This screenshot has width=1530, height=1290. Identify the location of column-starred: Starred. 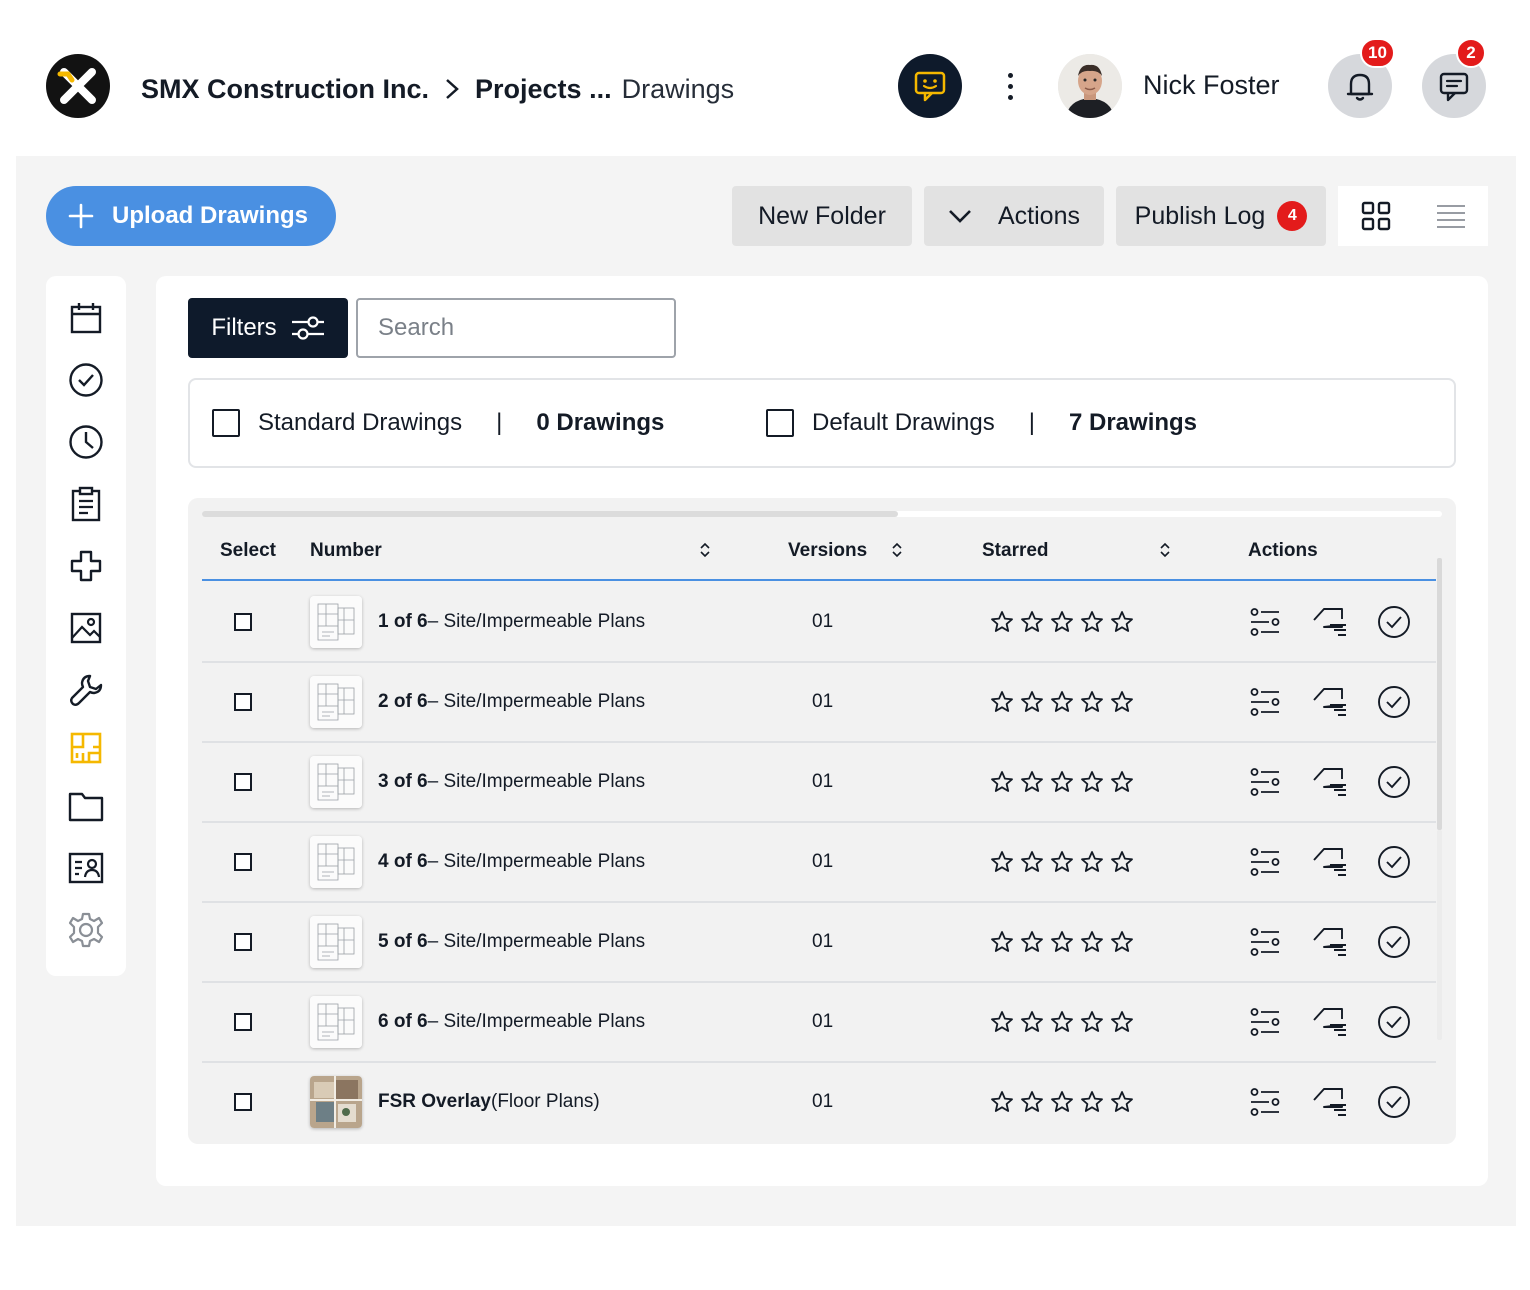
(1015, 551).